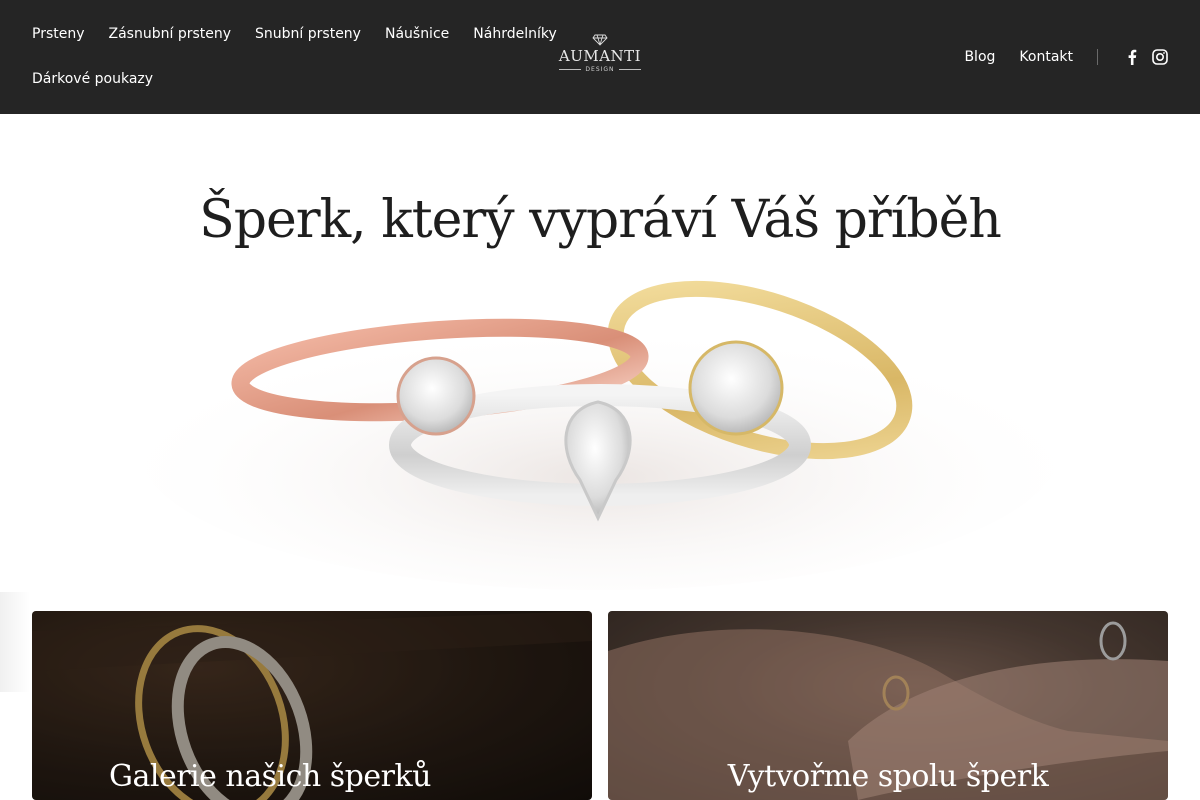 The image size is (1200, 800). I want to click on nav-link-nahrdelniky: Náhrdelníky, so click(514, 34).